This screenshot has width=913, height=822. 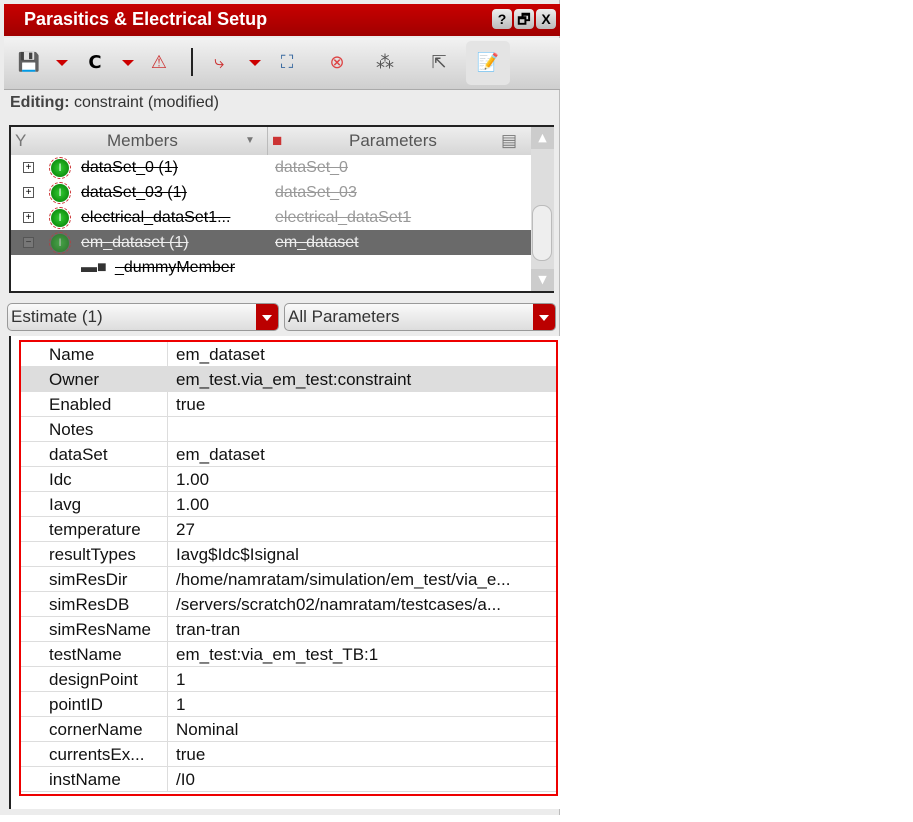 I want to click on constraint-dropdown-arrow, so click(x=128, y=63).